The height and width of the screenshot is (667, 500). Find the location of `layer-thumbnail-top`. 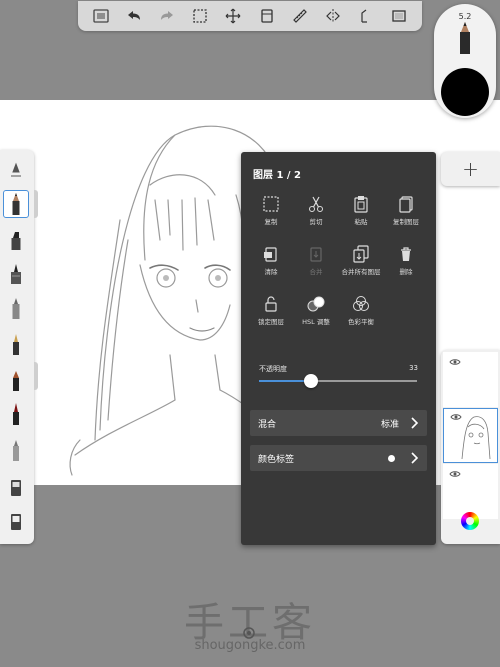

layer-thumbnail-top is located at coordinates (470, 379).